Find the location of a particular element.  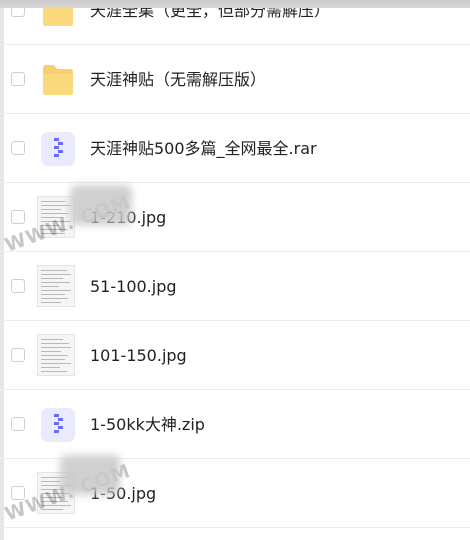

file-name: 101-150.jpg is located at coordinates (138, 355).